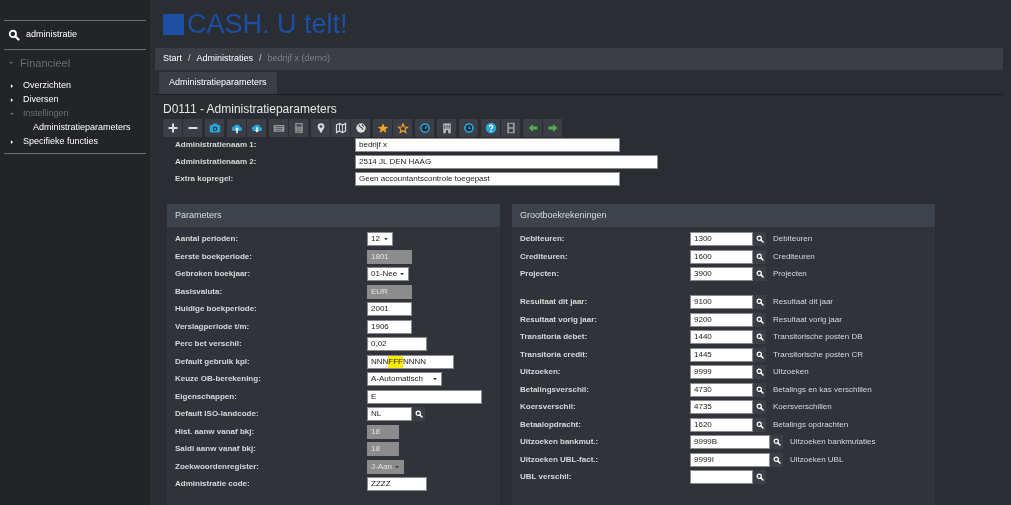 The width and height of the screenshot is (1011, 505). What do you see at coordinates (75, 86) in the screenshot?
I see `menu-item: Overzichten` at bounding box center [75, 86].